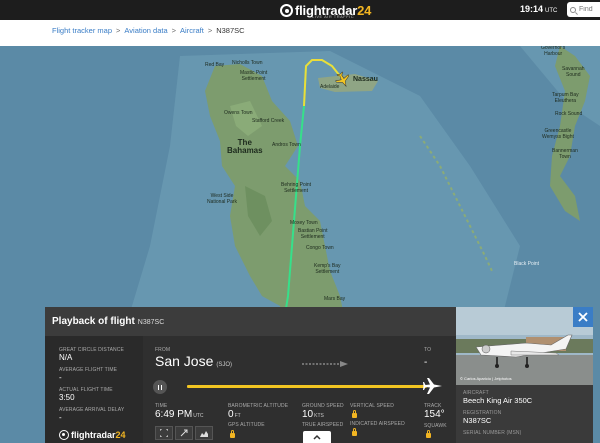 This screenshot has width=600, height=443. I want to click on map-label-mars-bay: Mars Bay, so click(335, 299).